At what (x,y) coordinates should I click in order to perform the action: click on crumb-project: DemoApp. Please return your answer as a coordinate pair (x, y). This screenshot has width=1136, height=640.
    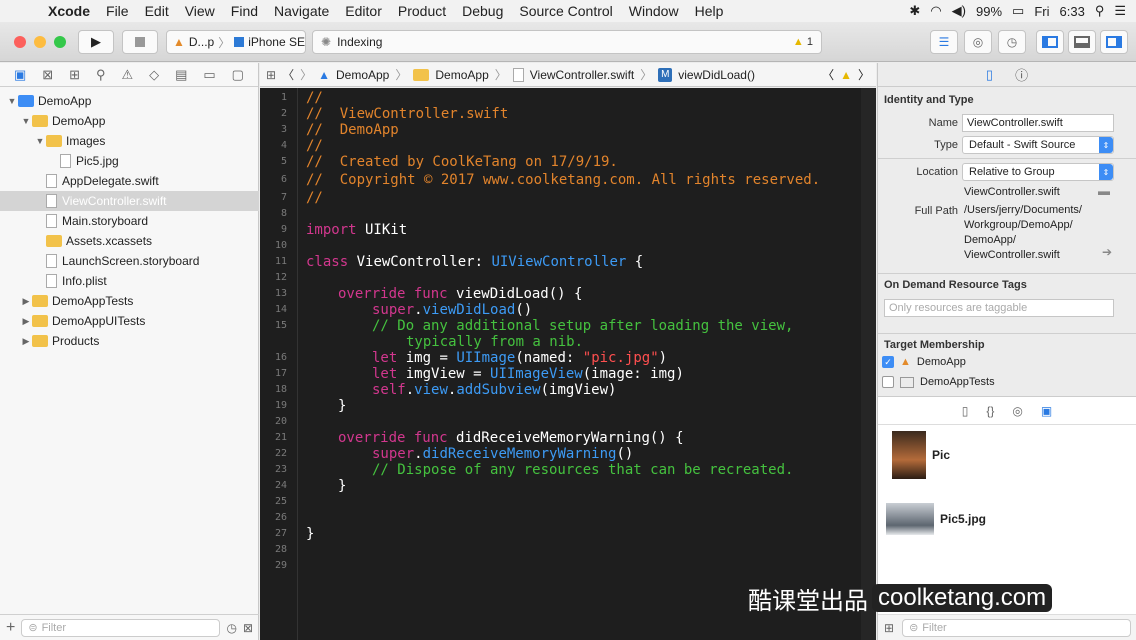
    Looking at the image, I should click on (362, 75).